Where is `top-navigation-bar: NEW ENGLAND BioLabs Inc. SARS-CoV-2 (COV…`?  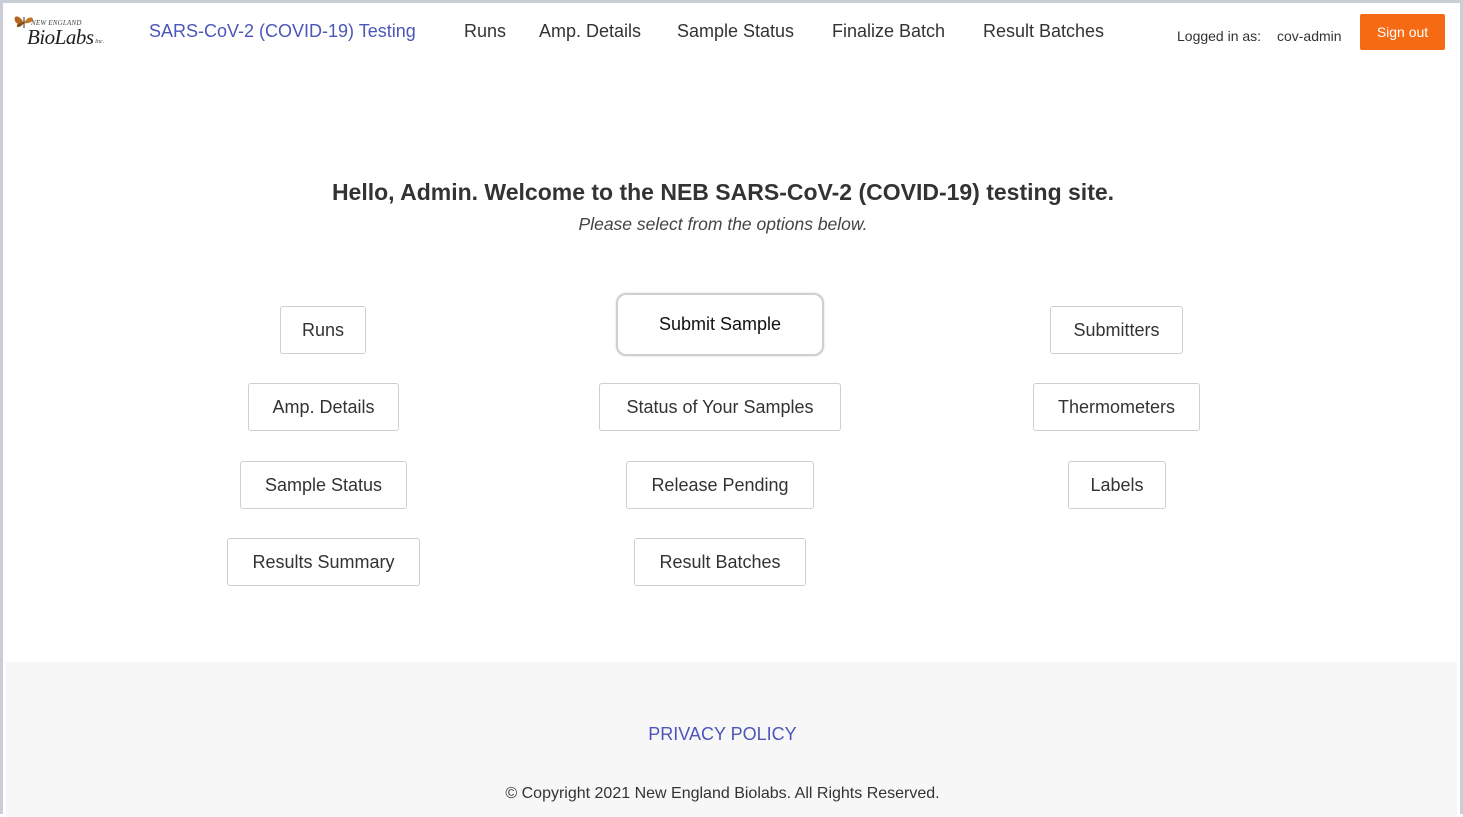
top-navigation-bar: NEW ENGLAND BioLabs Inc. SARS-CoV-2 (COV… is located at coordinates (731, 33).